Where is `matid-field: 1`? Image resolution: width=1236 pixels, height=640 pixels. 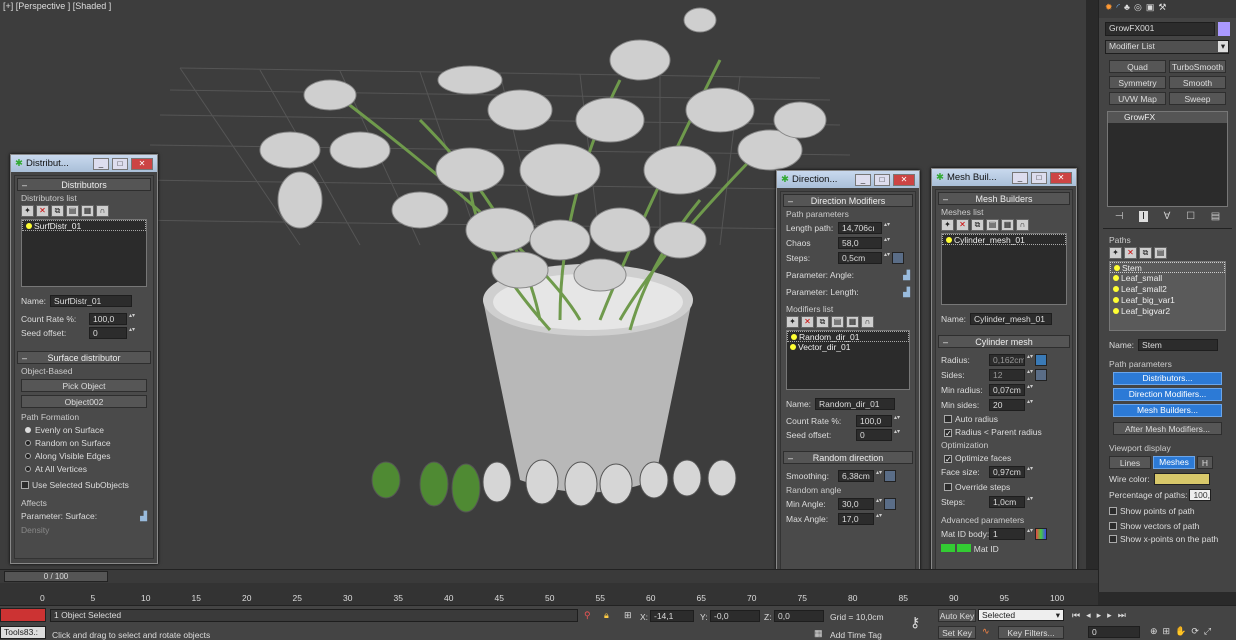
matid-field: 1 is located at coordinates (1007, 534).